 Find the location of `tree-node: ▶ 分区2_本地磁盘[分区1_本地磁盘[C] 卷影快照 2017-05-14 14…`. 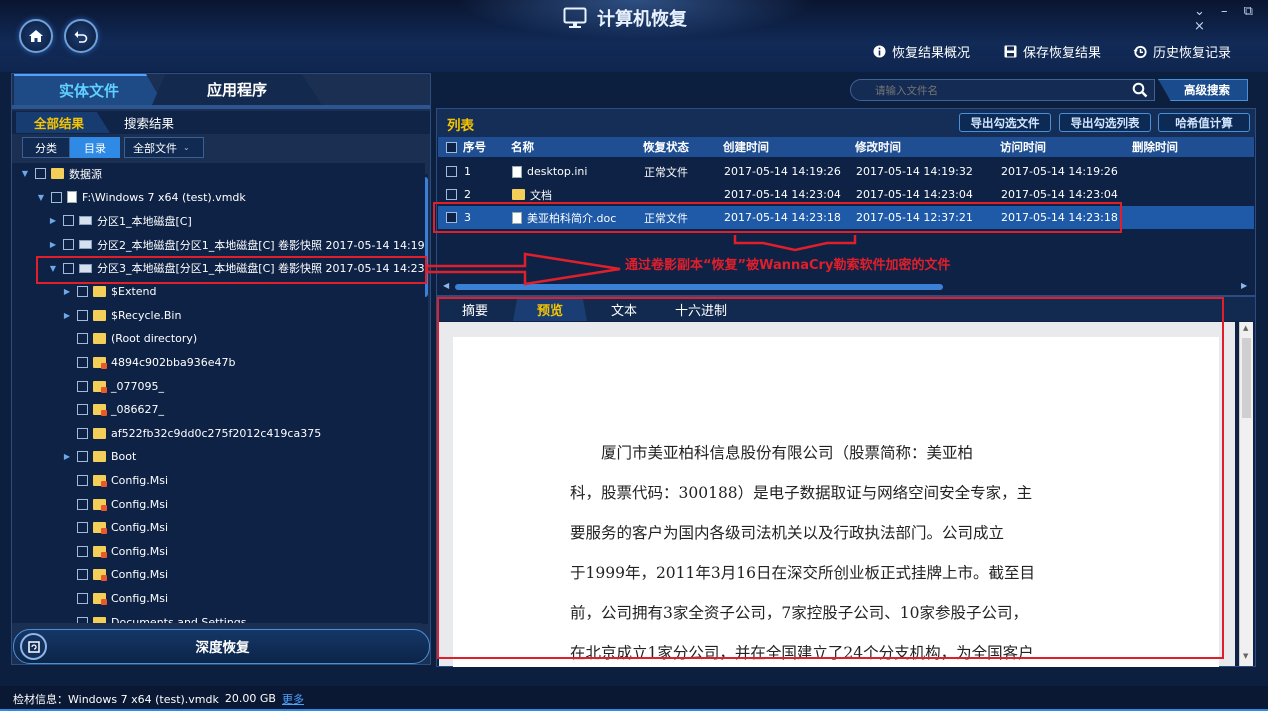

tree-node: ▶ 分区2_本地磁盘[分区1_本地磁盘[C] 卷影快照 2017-05-14 14… is located at coordinates (236, 245).